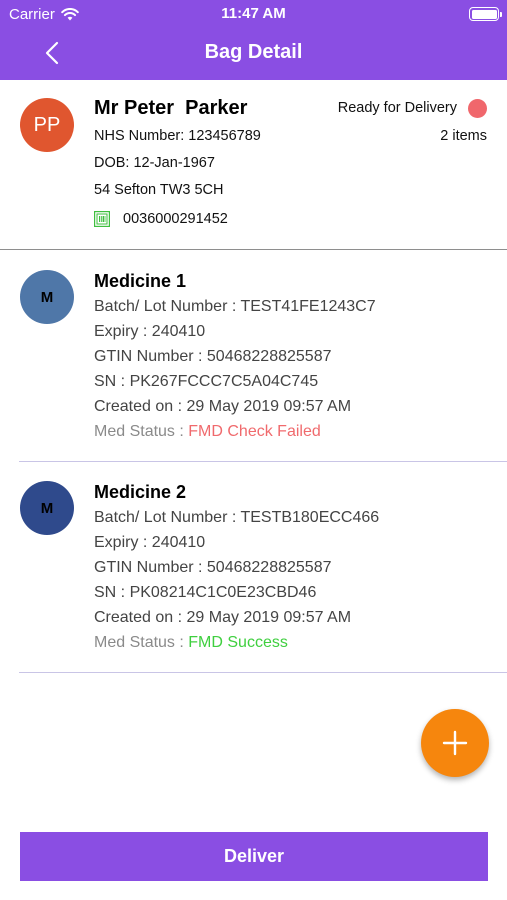  Describe the element at coordinates (463, 136) in the screenshot. I see `item-count: 2 items` at that location.